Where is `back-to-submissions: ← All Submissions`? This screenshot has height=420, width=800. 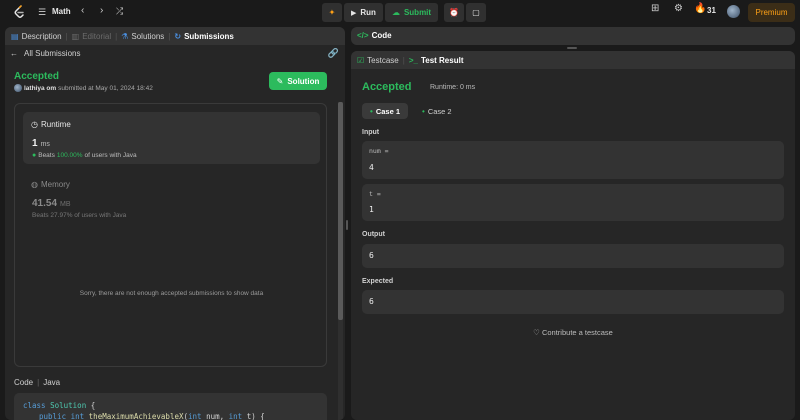 back-to-submissions: ← All Submissions is located at coordinates (45, 53).